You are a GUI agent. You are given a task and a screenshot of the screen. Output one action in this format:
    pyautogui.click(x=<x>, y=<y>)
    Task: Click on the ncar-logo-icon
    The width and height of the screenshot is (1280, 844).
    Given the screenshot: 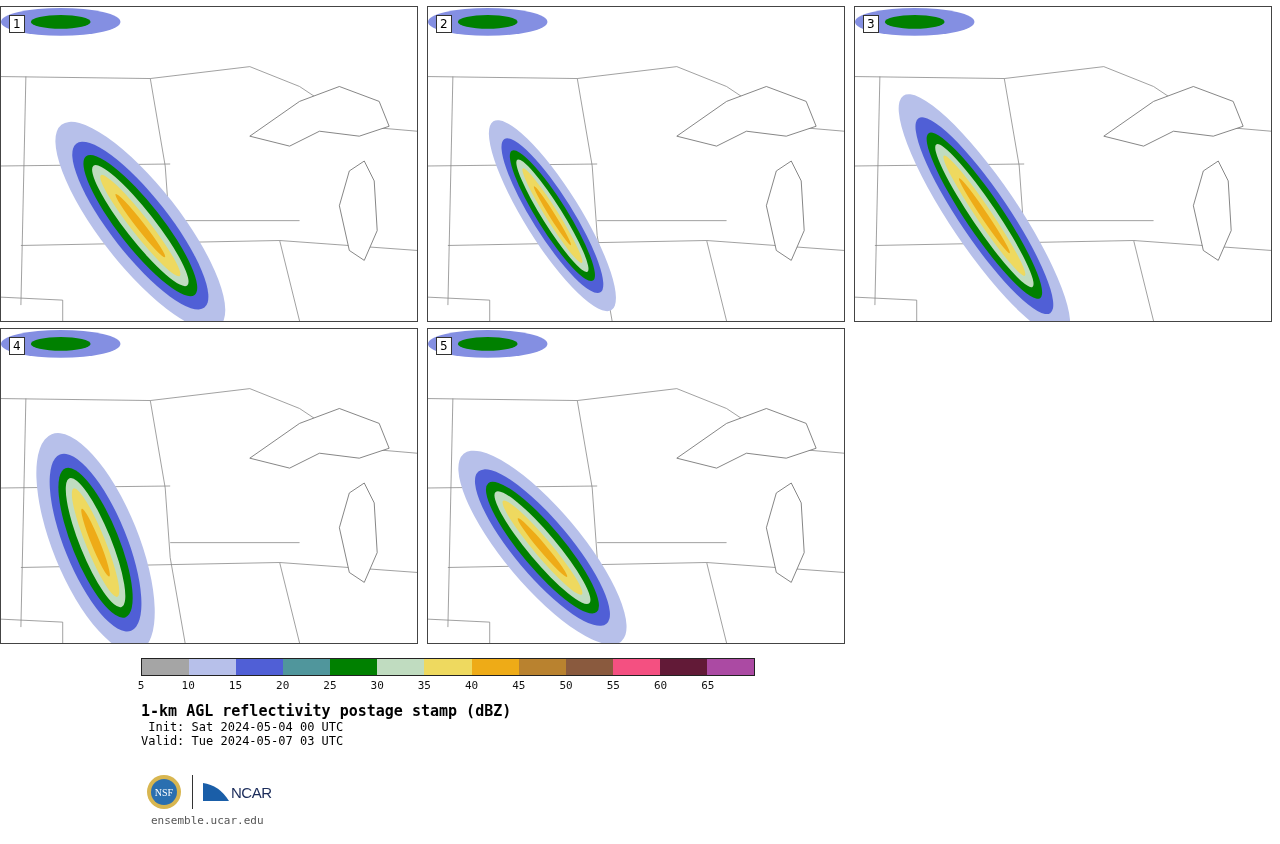 What is the action you would take?
    pyautogui.click(x=216, y=792)
    